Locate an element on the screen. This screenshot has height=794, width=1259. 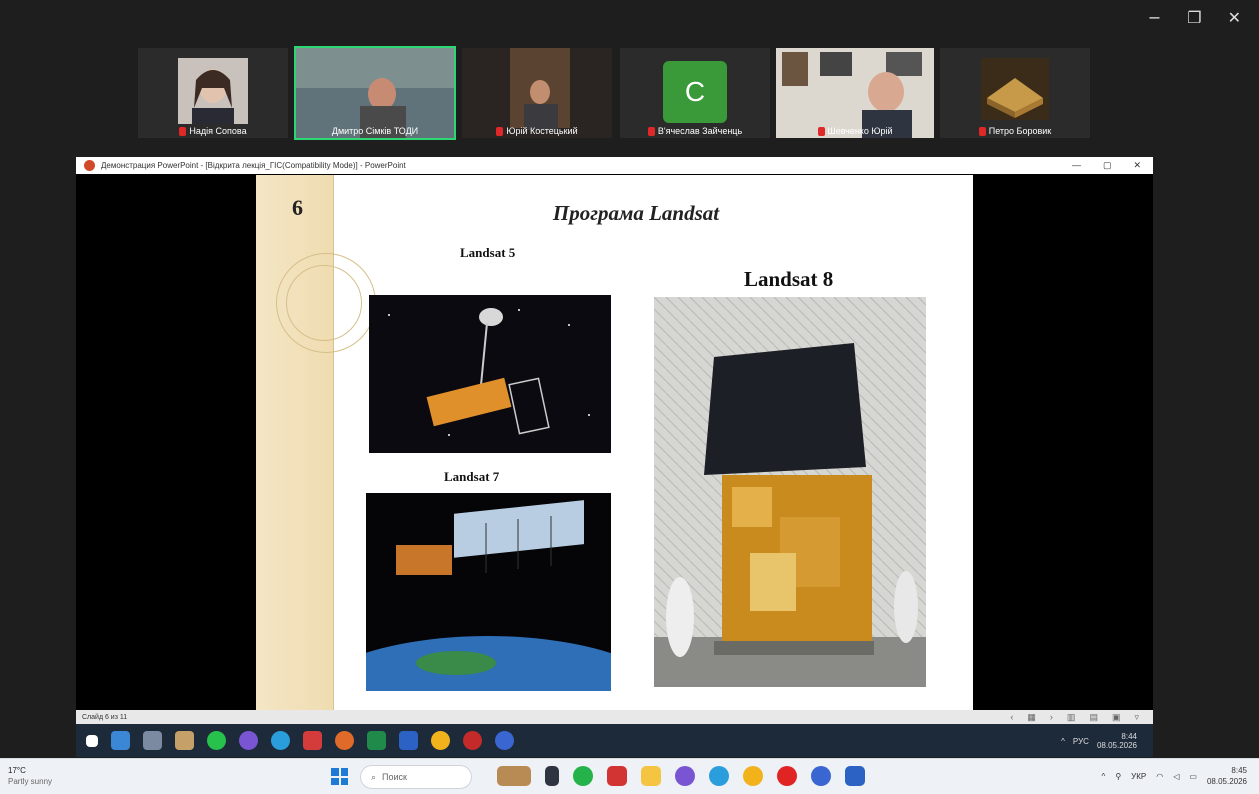
ppt-window-controls: — ▢ ✕ is located at coordinates (1112, 165).